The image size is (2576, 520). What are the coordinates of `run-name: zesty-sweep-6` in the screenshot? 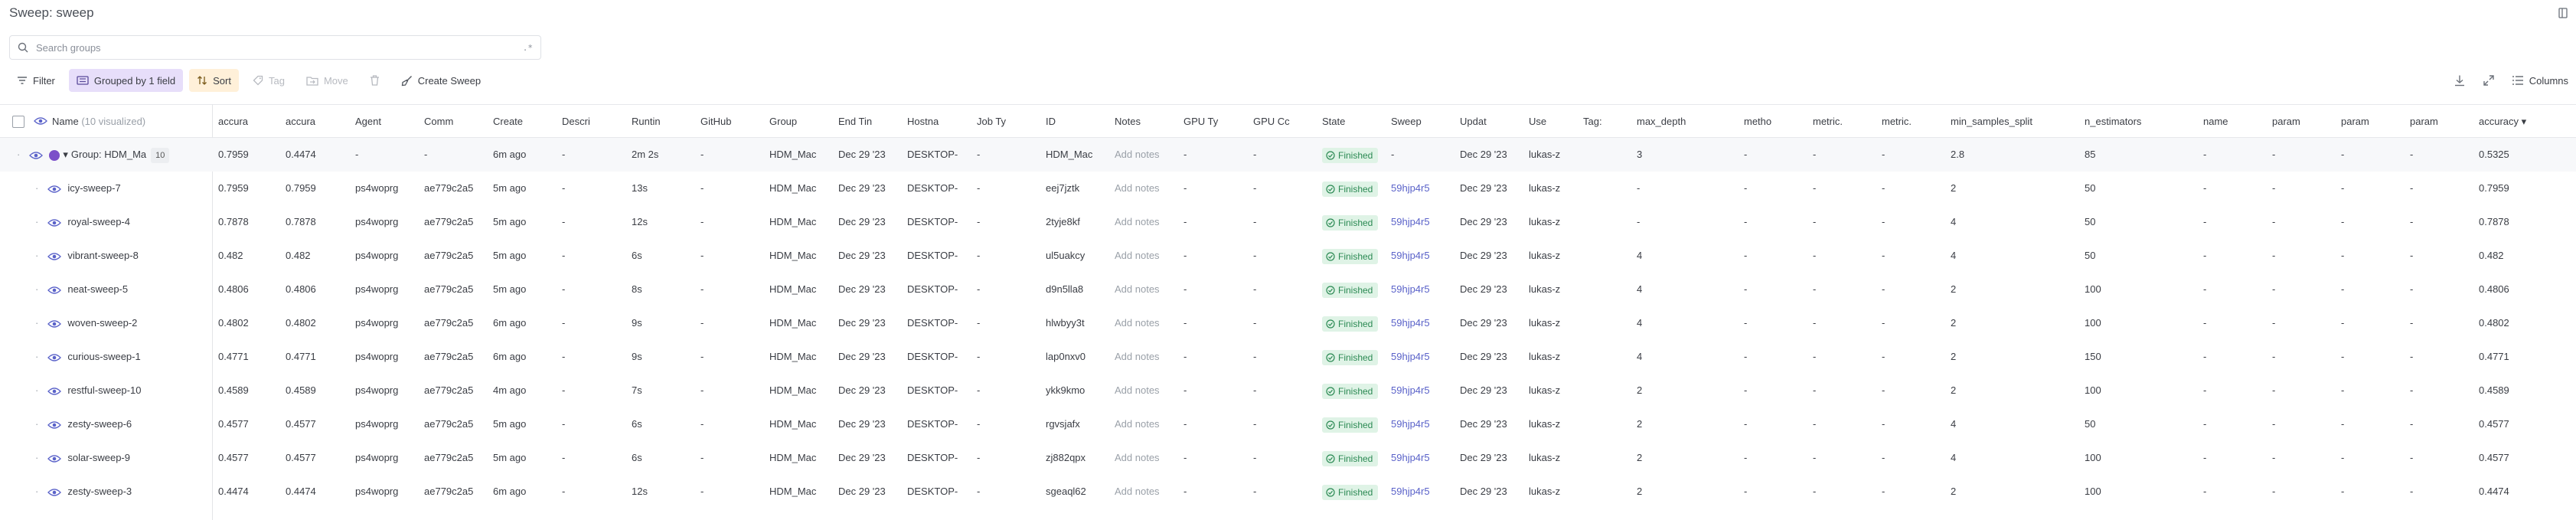 It's located at (99, 424).